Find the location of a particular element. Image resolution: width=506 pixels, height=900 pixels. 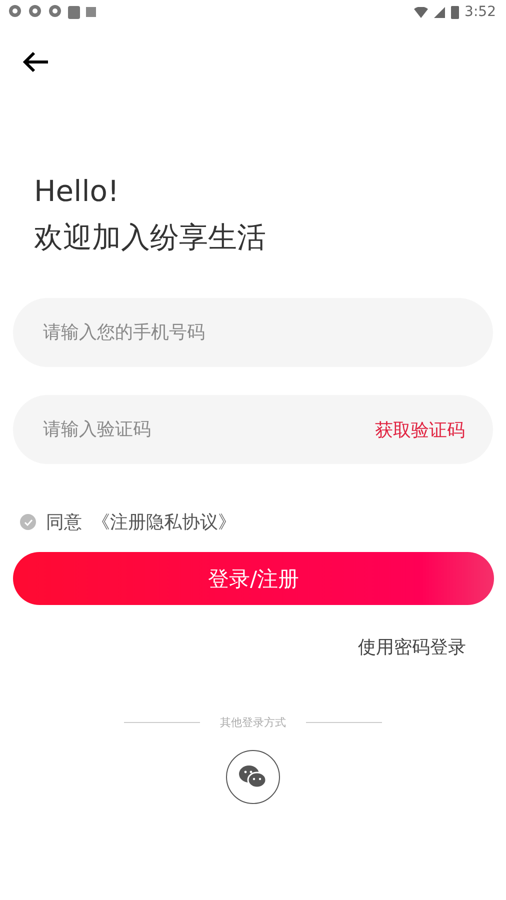

agree-label: 同意 is located at coordinates (64, 522).